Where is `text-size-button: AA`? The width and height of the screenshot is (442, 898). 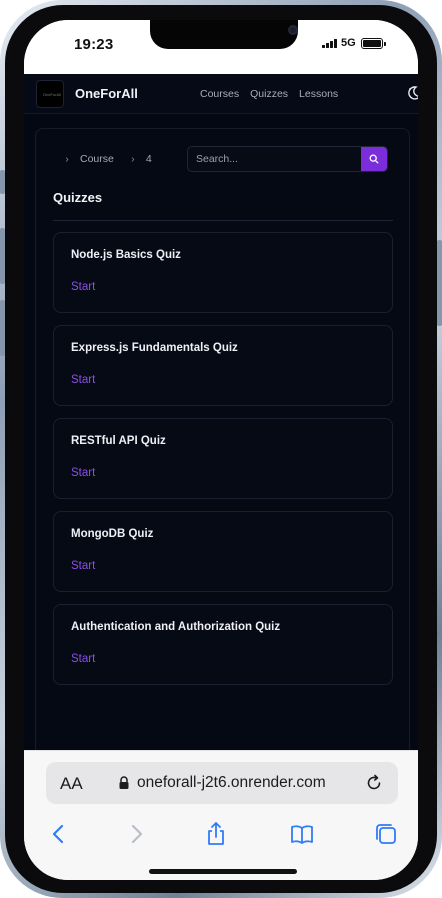 text-size-button: AA is located at coordinates (71, 784).